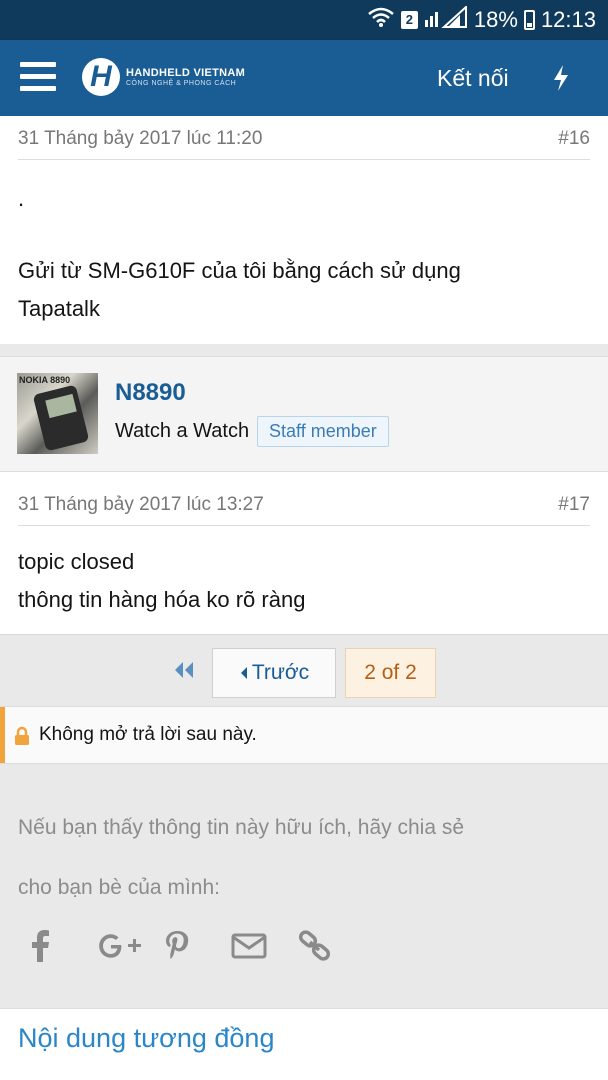 Image resolution: width=608 pixels, height=1080 pixels. Describe the element at coordinates (473, 78) in the screenshot. I see `connect-link: Kết nối` at that location.